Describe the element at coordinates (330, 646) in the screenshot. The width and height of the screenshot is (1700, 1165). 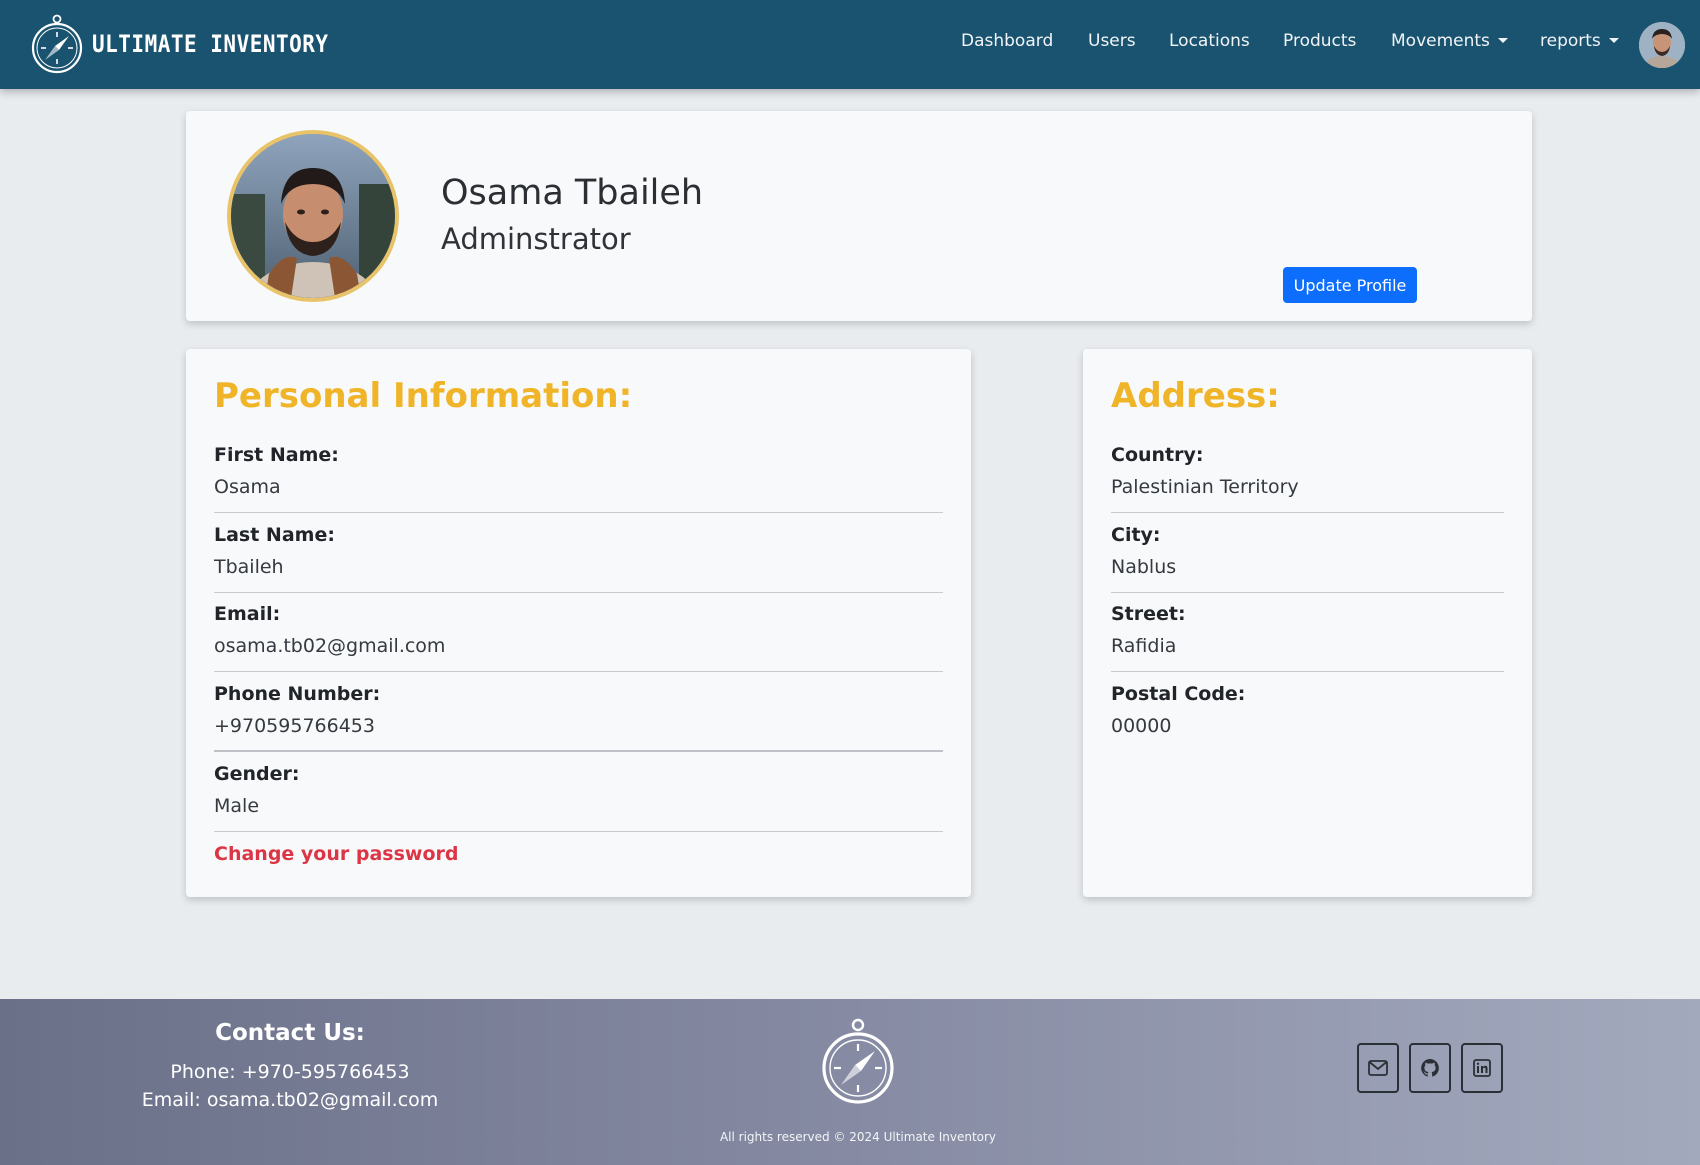
I see `field-value: osama.tb02@gmail.com` at that location.